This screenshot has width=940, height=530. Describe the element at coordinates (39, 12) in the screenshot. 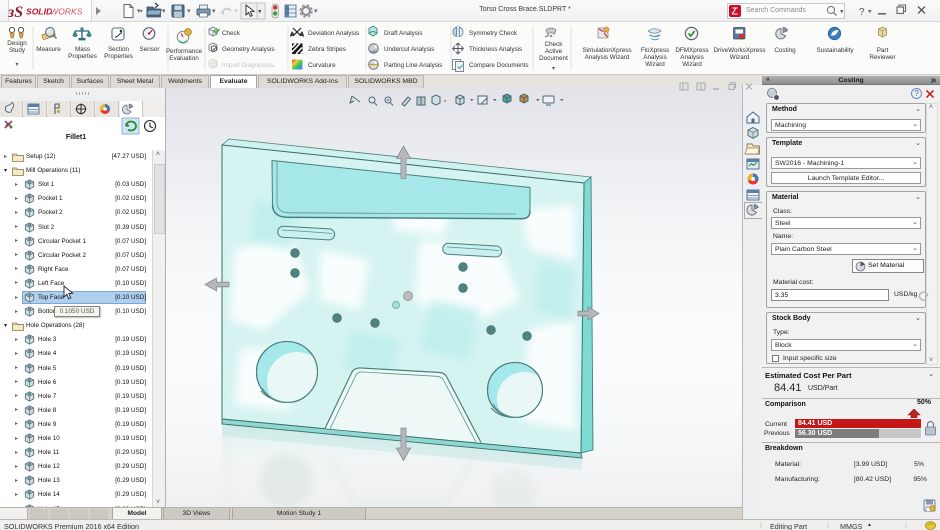

I see `svg-text: SOLID` at that location.